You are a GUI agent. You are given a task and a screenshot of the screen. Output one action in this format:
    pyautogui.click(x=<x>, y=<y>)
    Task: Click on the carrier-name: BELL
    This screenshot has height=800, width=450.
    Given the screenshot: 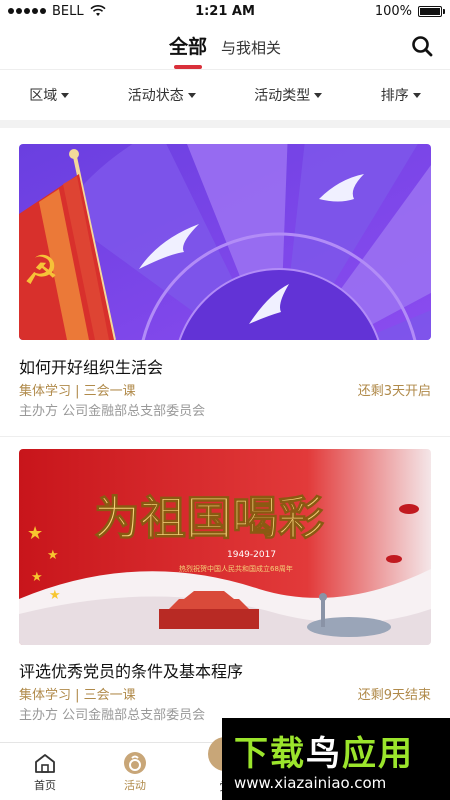 What is the action you would take?
    pyautogui.click(x=68, y=11)
    